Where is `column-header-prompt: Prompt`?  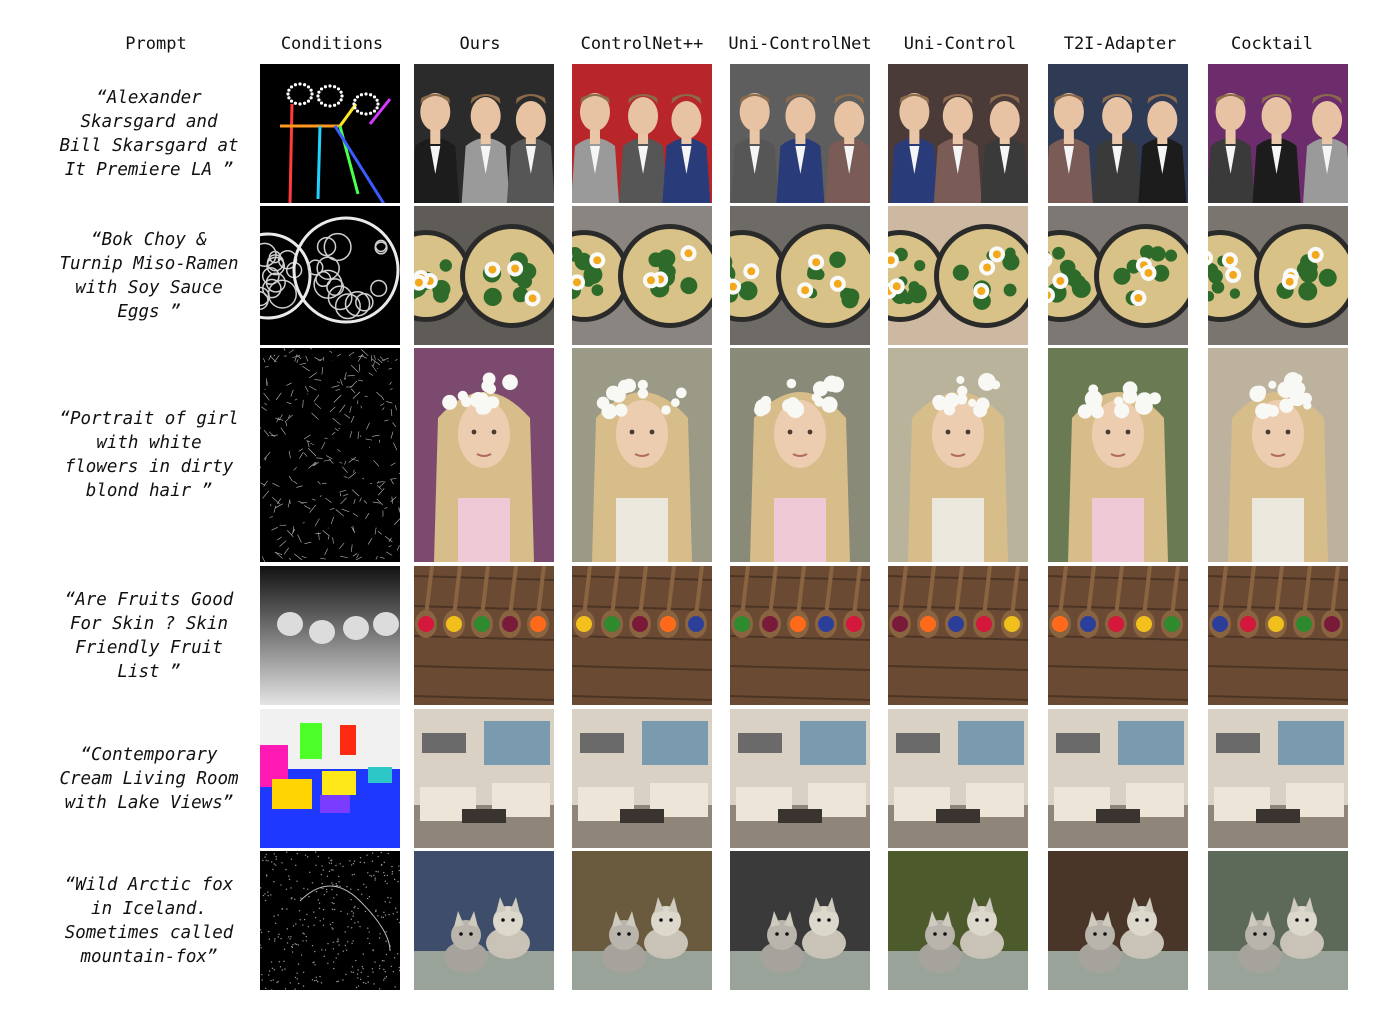 column-header-prompt: Prompt is located at coordinates (156, 44).